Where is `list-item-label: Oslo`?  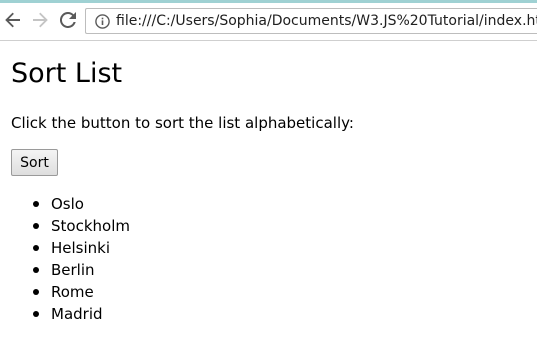
list-item-label: Oslo is located at coordinates (67, 204).